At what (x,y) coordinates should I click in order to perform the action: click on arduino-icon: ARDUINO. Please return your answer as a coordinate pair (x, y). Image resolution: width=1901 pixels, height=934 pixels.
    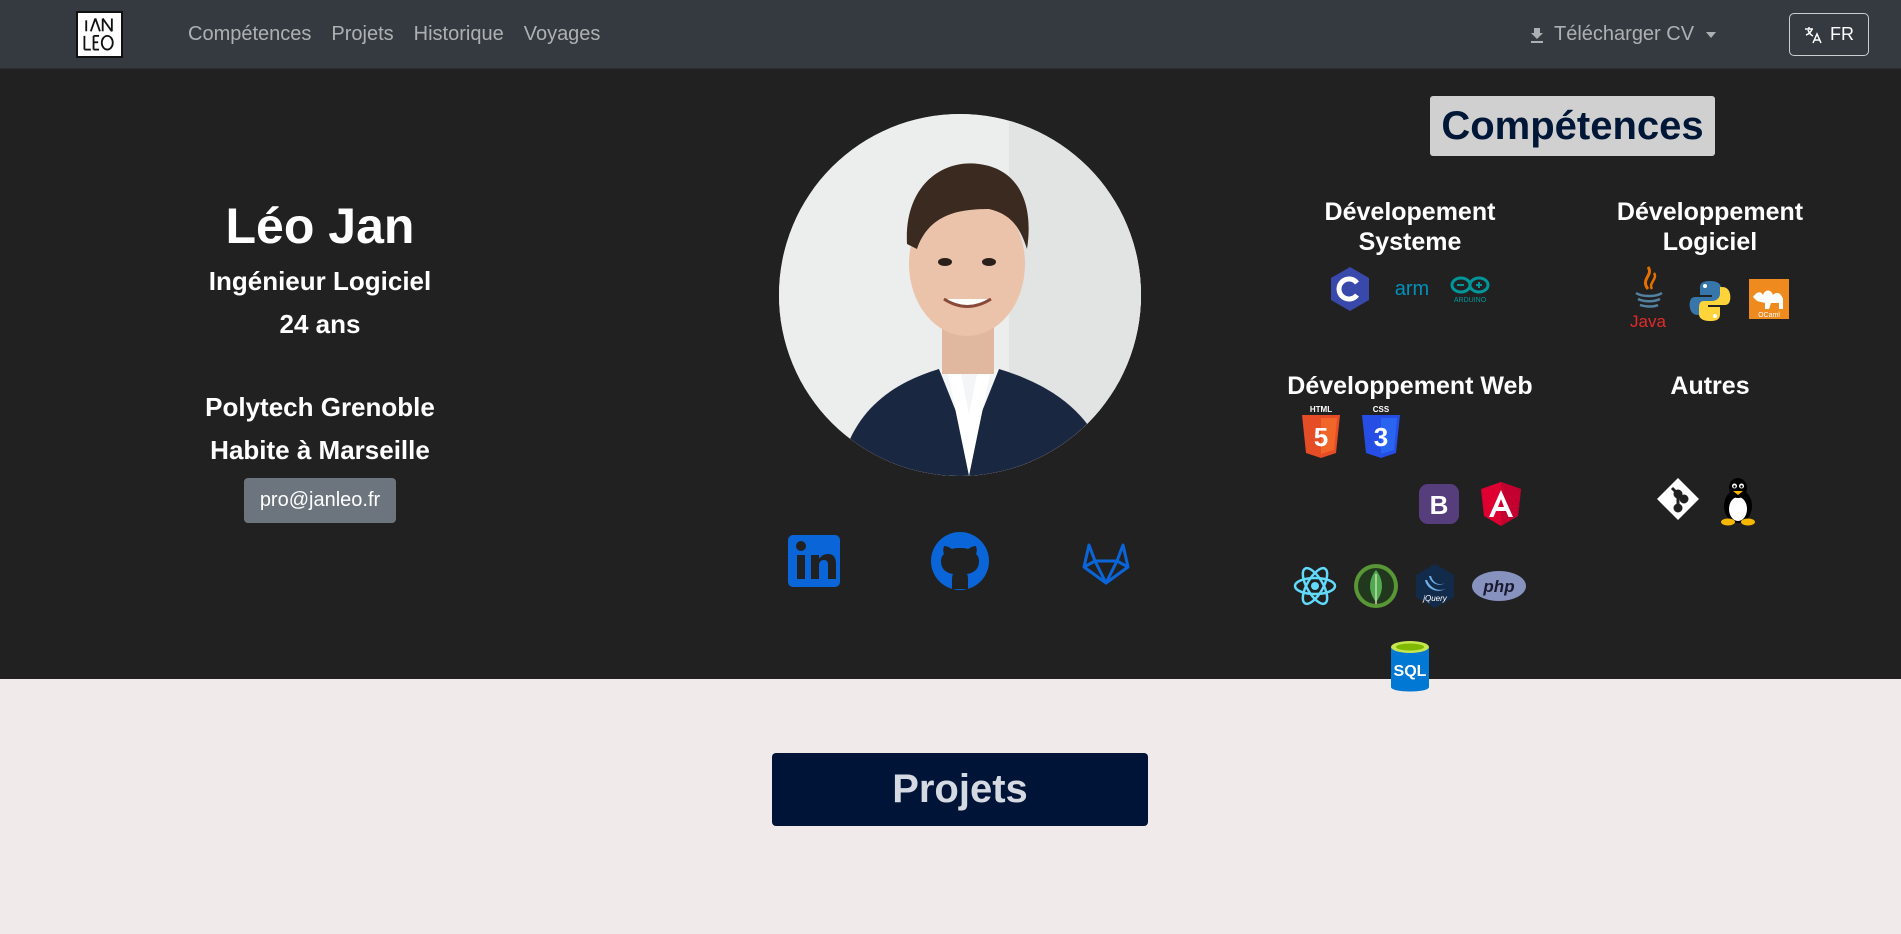
    Looking at the image, I should click on (1470, 289).